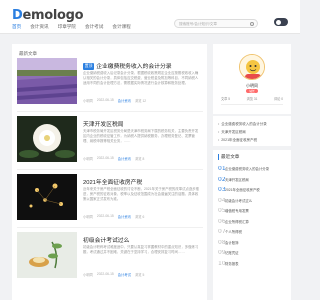  I want to click on pinned-badge: 置顶, so click(89, 66).